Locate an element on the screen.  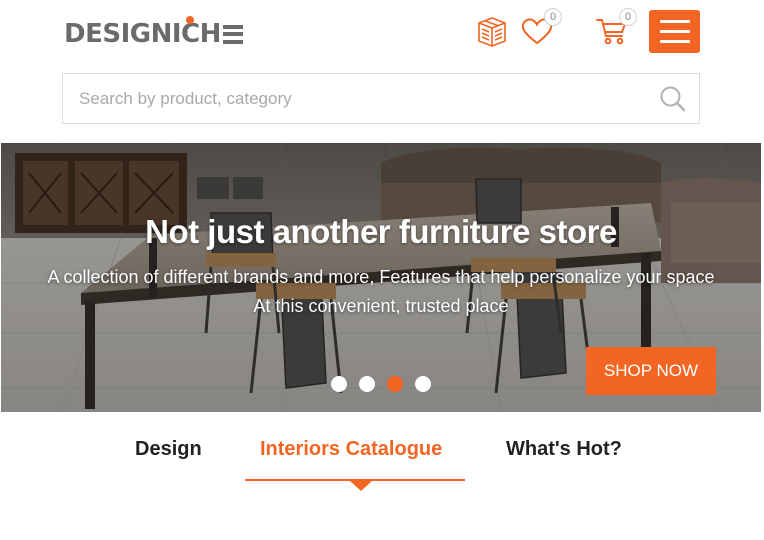
cart-count-badge: 0 is located at coordinates (628, 17).